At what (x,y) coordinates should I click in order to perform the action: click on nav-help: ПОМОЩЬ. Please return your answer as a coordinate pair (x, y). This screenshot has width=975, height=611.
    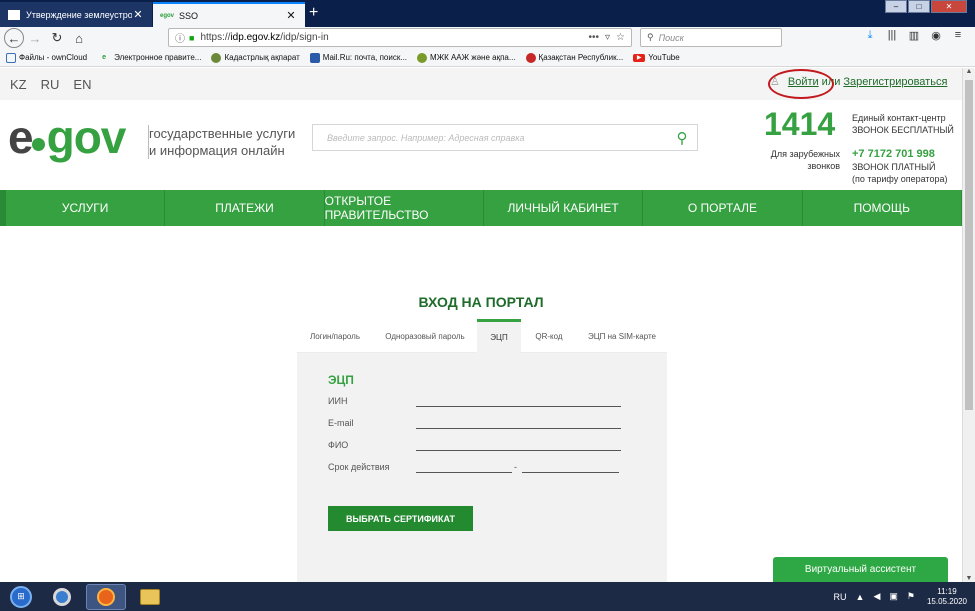
    Looking at the image, I should click on (882, 208).